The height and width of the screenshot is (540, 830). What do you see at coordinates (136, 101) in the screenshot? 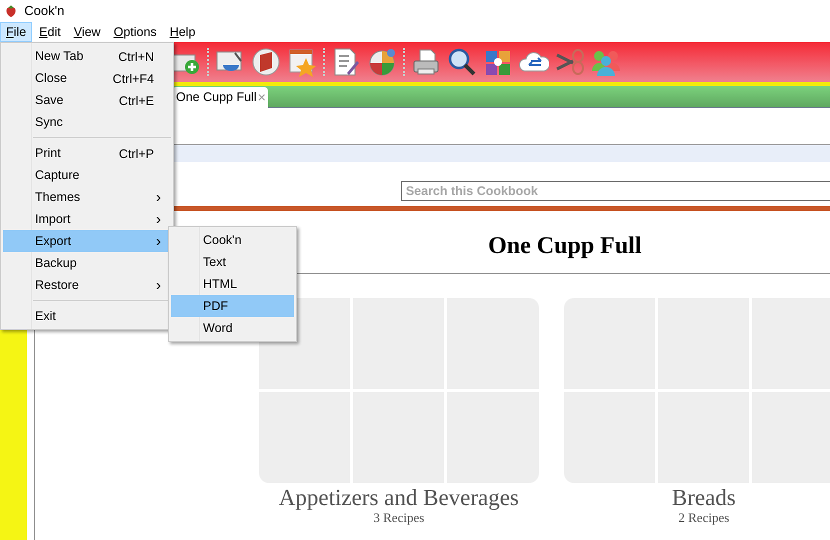
I see `shortcut-label: Ctrl+E` at bounding box center [136, 101].